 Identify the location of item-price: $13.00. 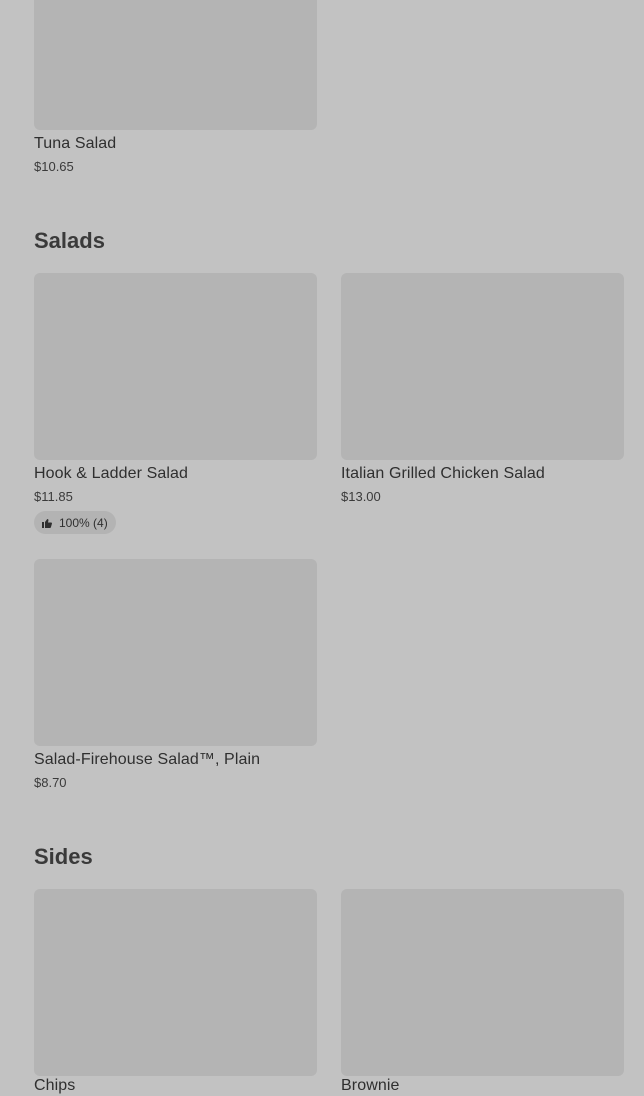
(361, 496).